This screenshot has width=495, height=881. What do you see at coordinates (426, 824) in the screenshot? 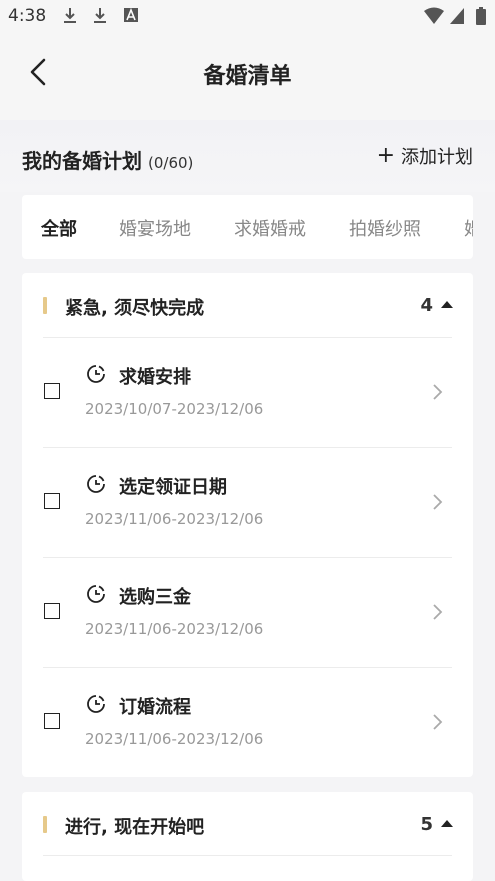
I see `section-count: 5` at bounding box center [426, 824].